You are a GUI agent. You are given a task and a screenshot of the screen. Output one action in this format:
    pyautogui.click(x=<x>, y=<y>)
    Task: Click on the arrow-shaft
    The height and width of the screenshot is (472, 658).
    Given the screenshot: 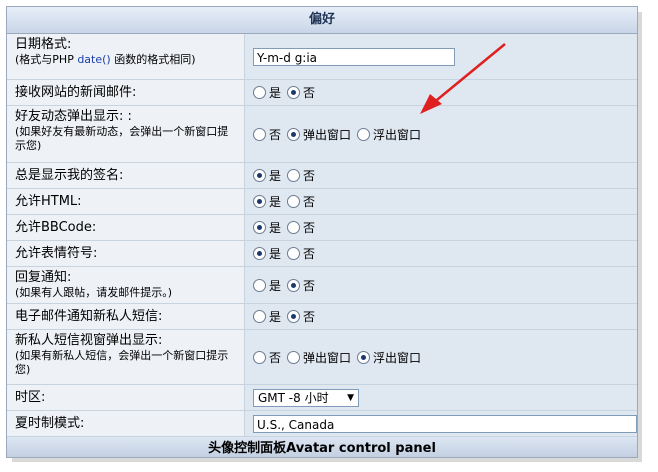 What is the action you would take?
    pyautogui.click(x=468, y=74)
    